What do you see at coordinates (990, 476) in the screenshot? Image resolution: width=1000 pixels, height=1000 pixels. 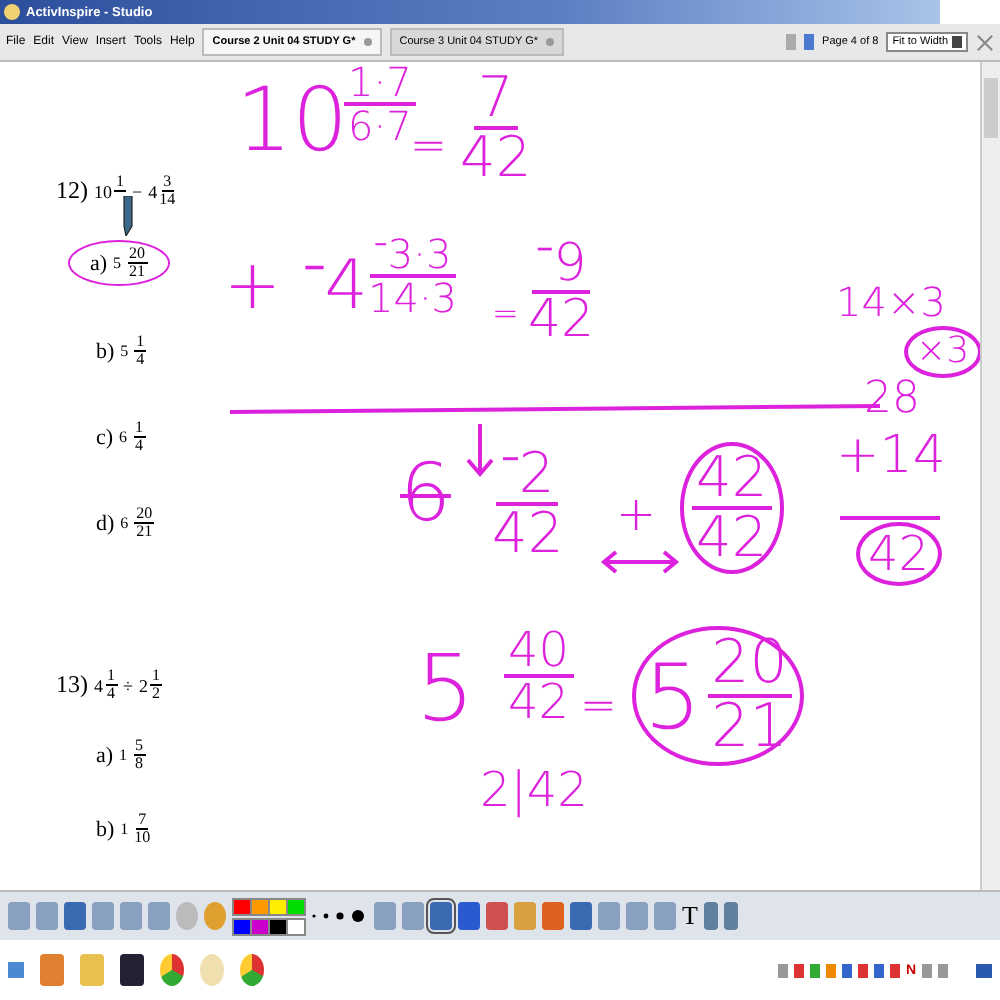 I see `scrollbar` at bounding box center [990, 476].